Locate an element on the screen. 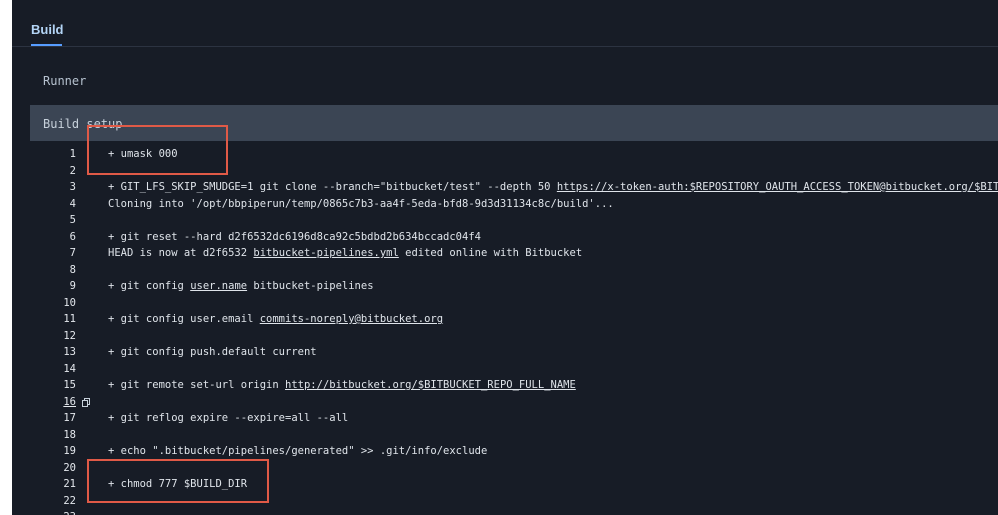 This screenshot has width=998, height=515. log-text-segment: bitbucket-pipelines is located at coordinates (310, 286).